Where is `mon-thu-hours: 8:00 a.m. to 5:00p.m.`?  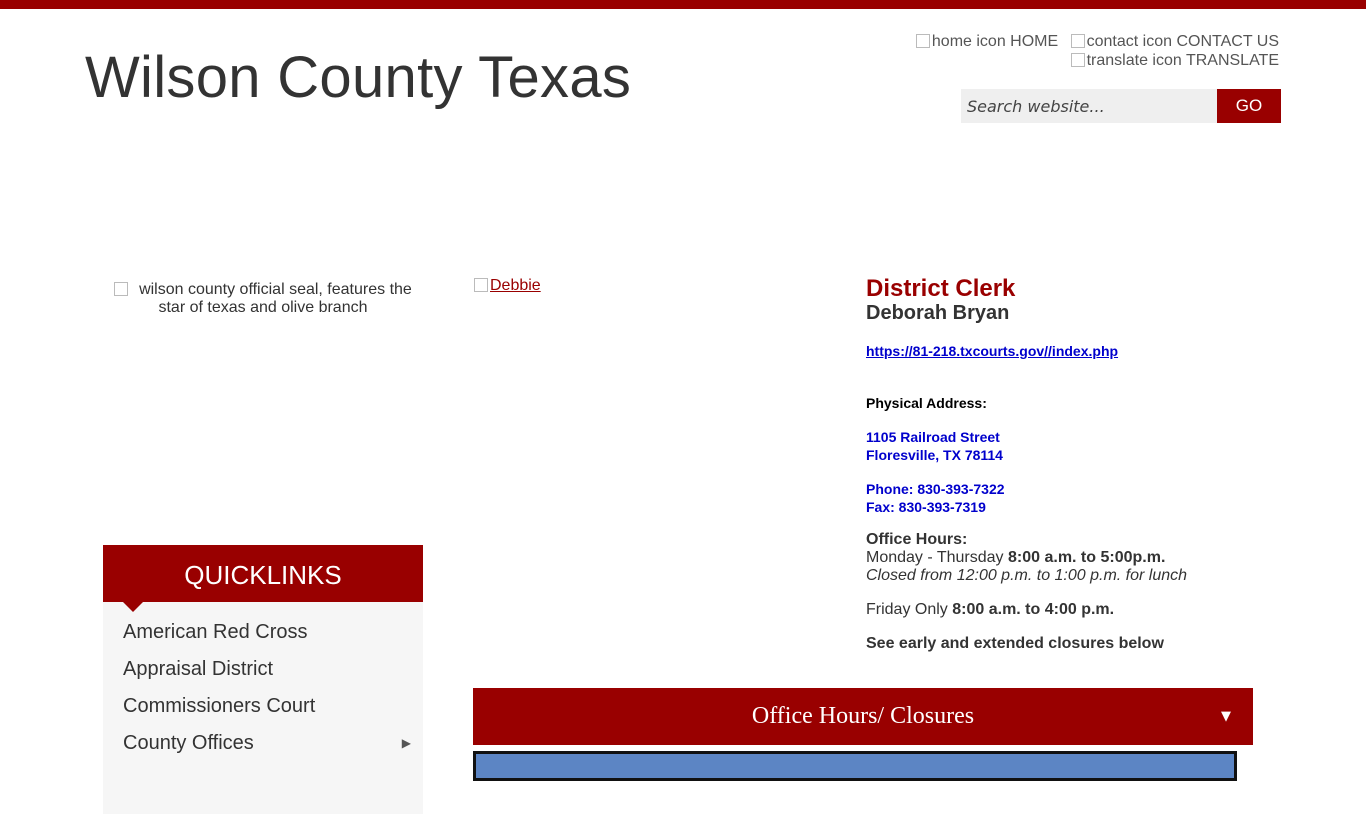
mon-thu-hours: 8:00 a.m. to 5:00p.m. is located at coordinates (1087, 557).